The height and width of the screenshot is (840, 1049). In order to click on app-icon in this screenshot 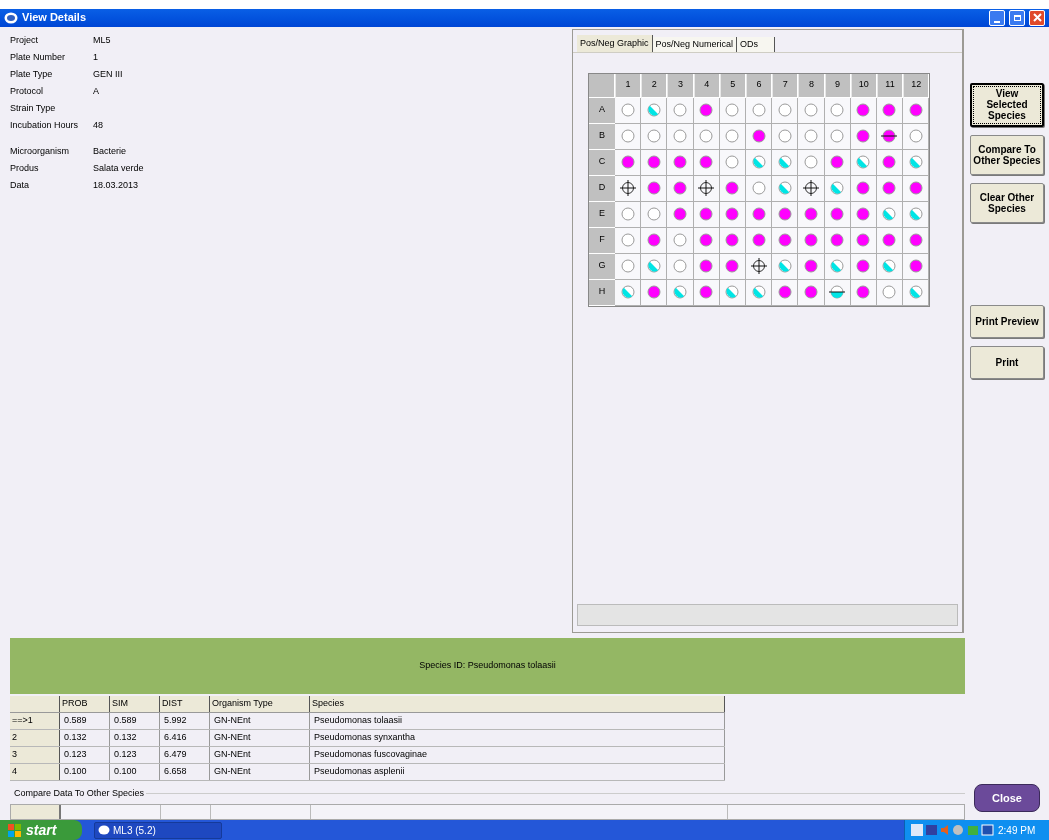, I will do `click(11, 17)`.